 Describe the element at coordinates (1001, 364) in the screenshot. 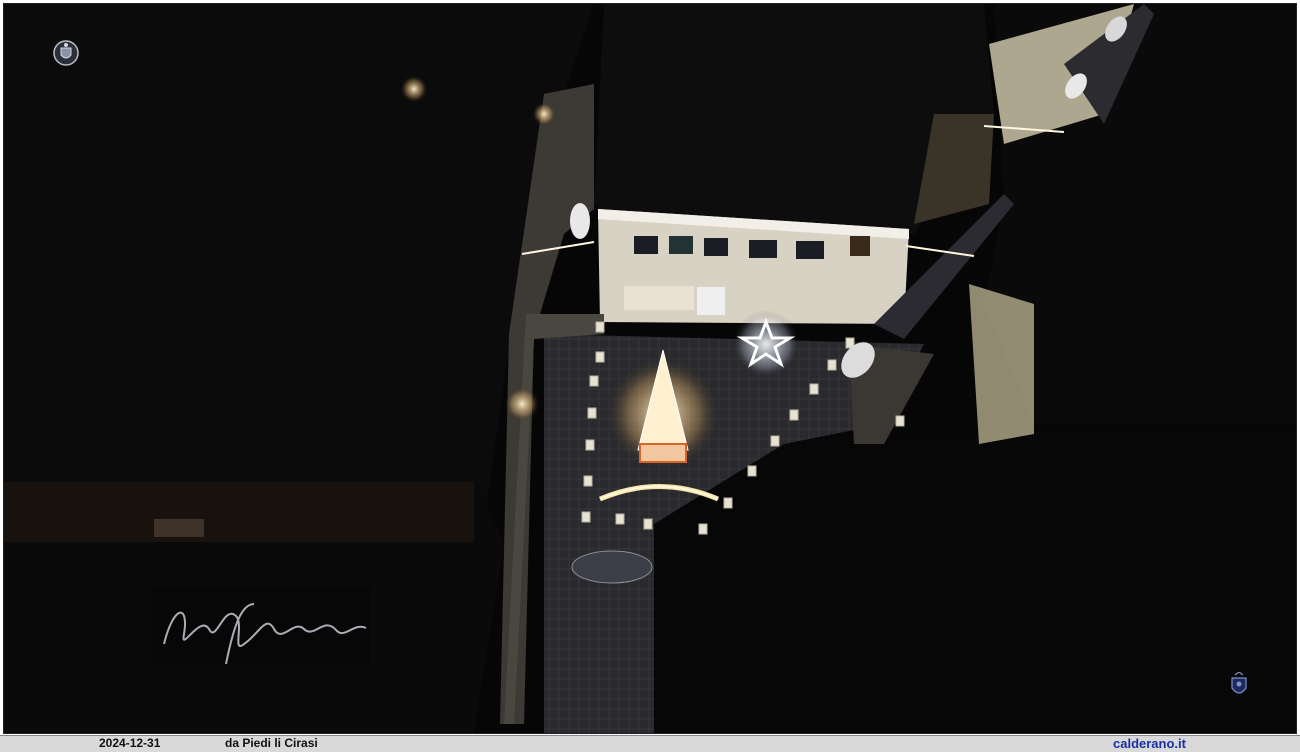

I see `right-facade` at that location.